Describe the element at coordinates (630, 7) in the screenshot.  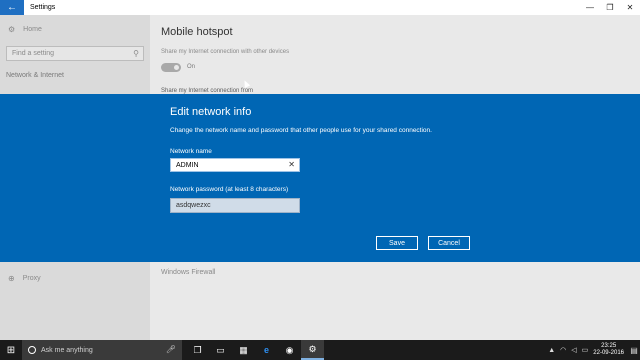
I see `close-button: ✕` at that location.